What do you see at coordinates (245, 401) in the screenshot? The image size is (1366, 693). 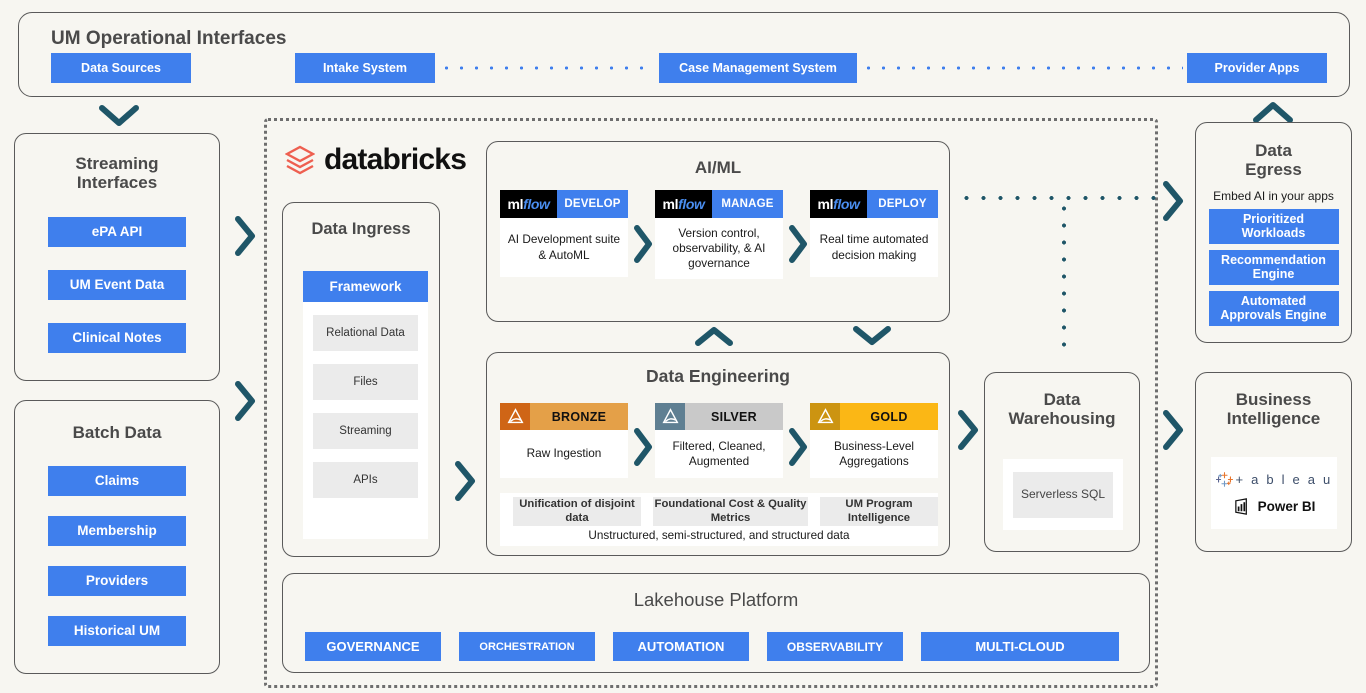 I see `chevron-right-icon-batch-to-ingress` at bounding box center [245, 401].